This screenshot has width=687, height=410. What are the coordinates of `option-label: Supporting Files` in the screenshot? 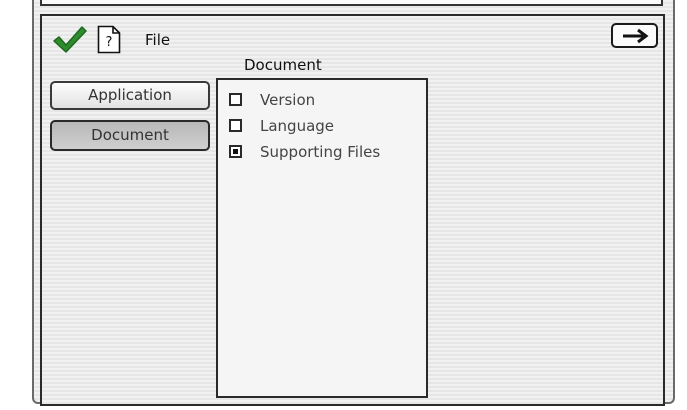 It's located at (320, 152).